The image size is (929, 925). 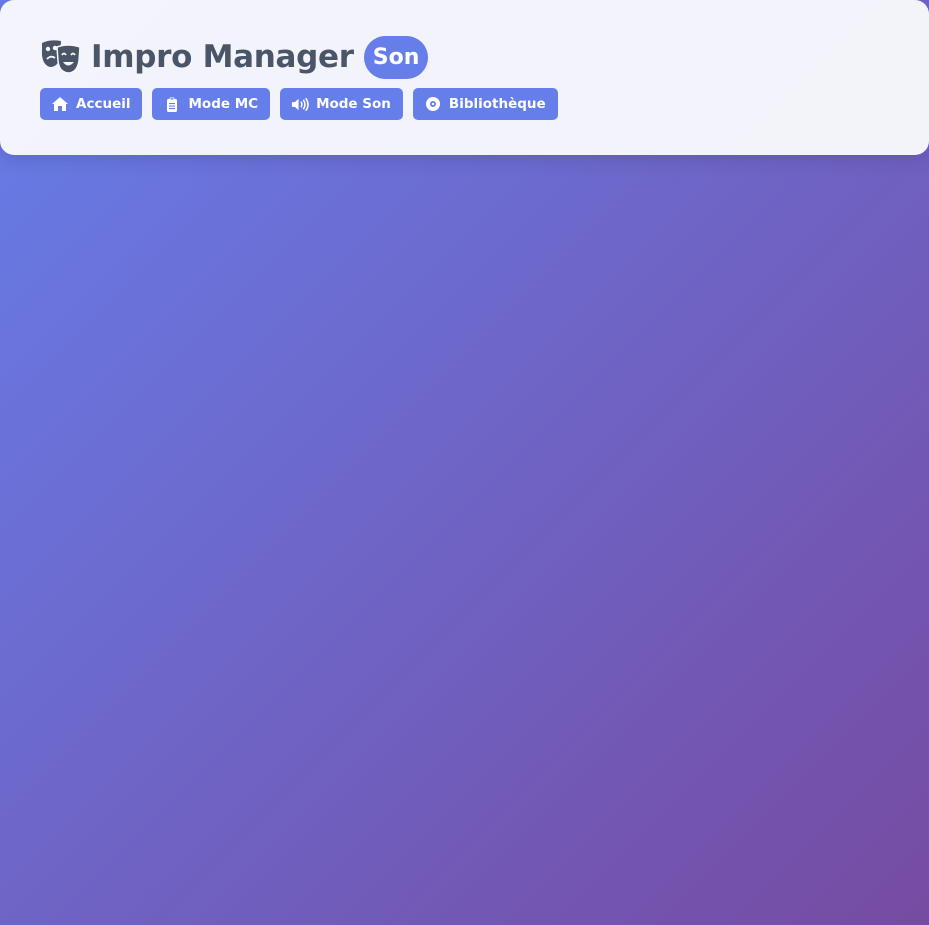 What do you see at coordinates (172, 104) in the screenshot?
I see `clipboard-icon` at bounding box center [172, 104].